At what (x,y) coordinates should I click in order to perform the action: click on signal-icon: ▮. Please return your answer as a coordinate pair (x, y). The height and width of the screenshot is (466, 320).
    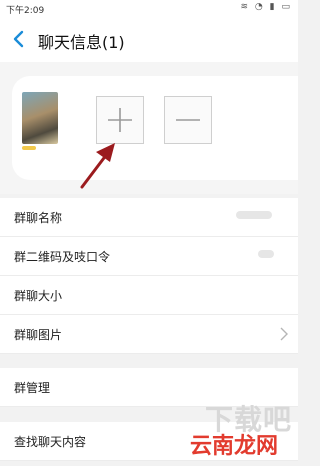
    Looking at the image, I should click on (273, 7).